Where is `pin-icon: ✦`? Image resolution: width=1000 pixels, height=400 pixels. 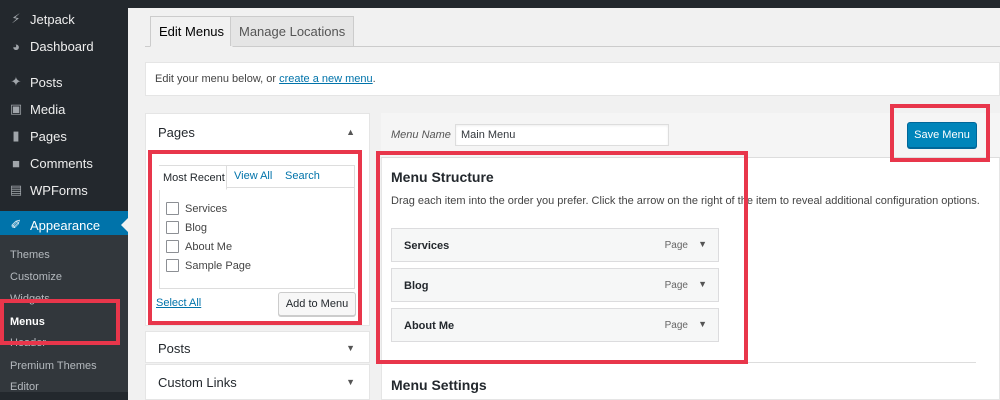 pin-icon: ✦ is located at coordinates (16, 81).